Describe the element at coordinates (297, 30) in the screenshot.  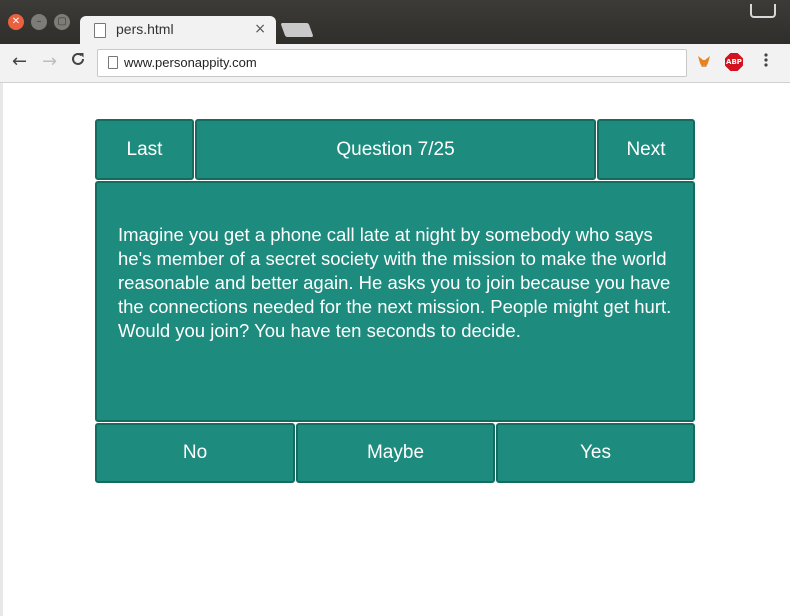
I see `new-tab-button` at that location.